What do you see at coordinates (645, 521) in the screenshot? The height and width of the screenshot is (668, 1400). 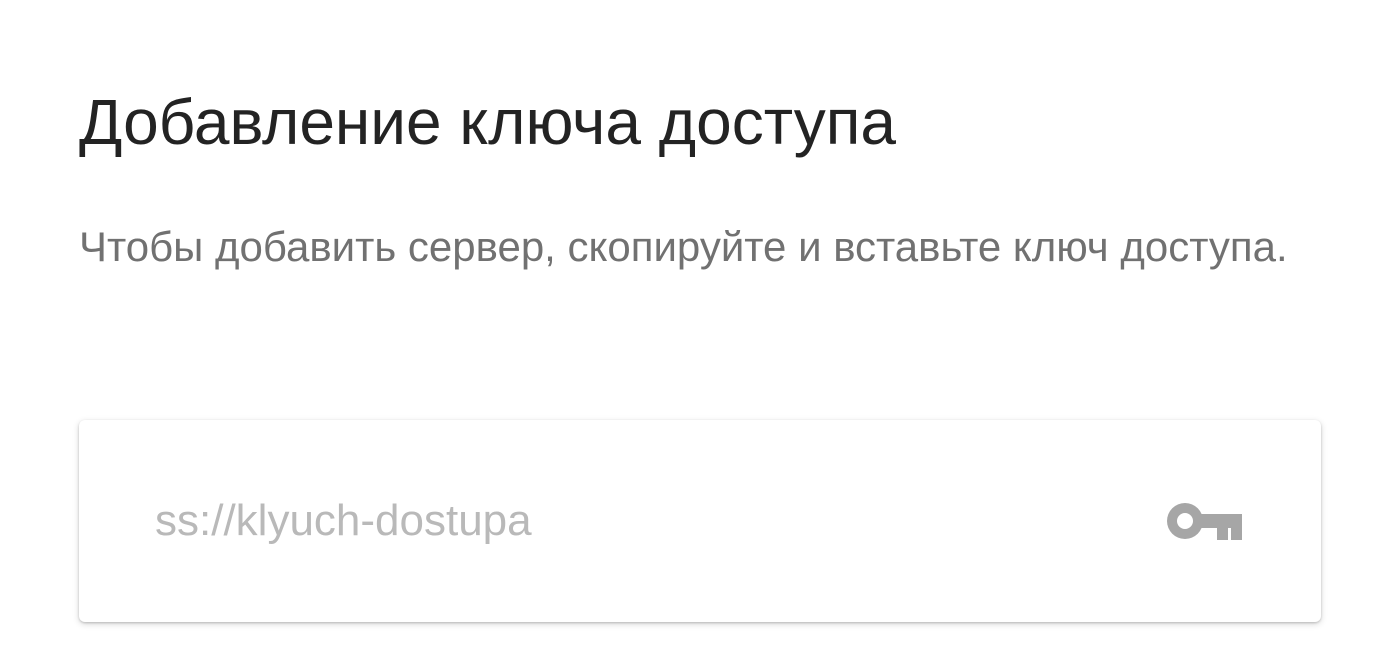 I see `access-key-input` at bounding box center [645, 521].